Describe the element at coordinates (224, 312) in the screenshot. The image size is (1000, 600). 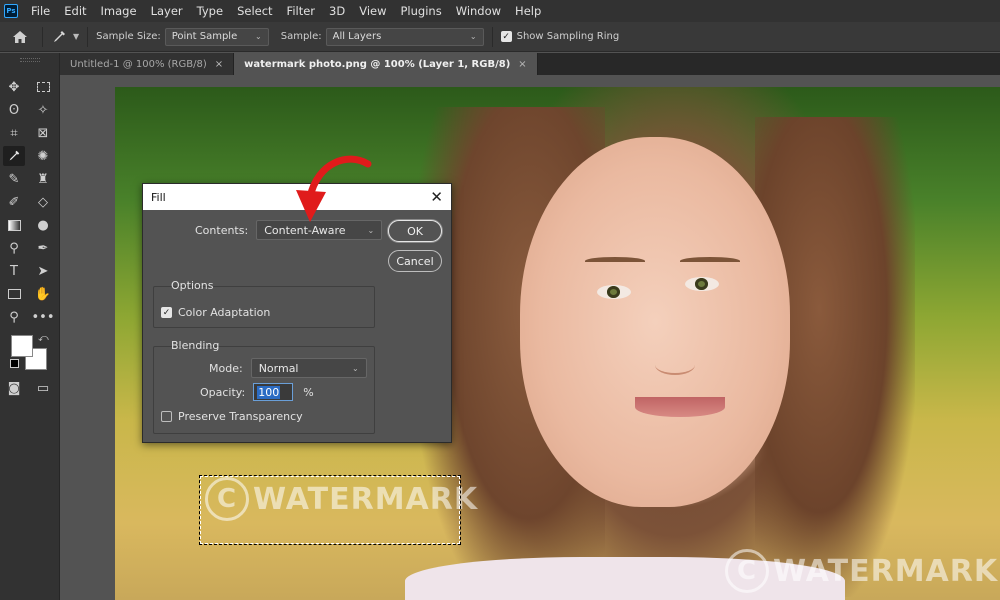
I see `color-adaptation-label: Color Adaptation` at that location.